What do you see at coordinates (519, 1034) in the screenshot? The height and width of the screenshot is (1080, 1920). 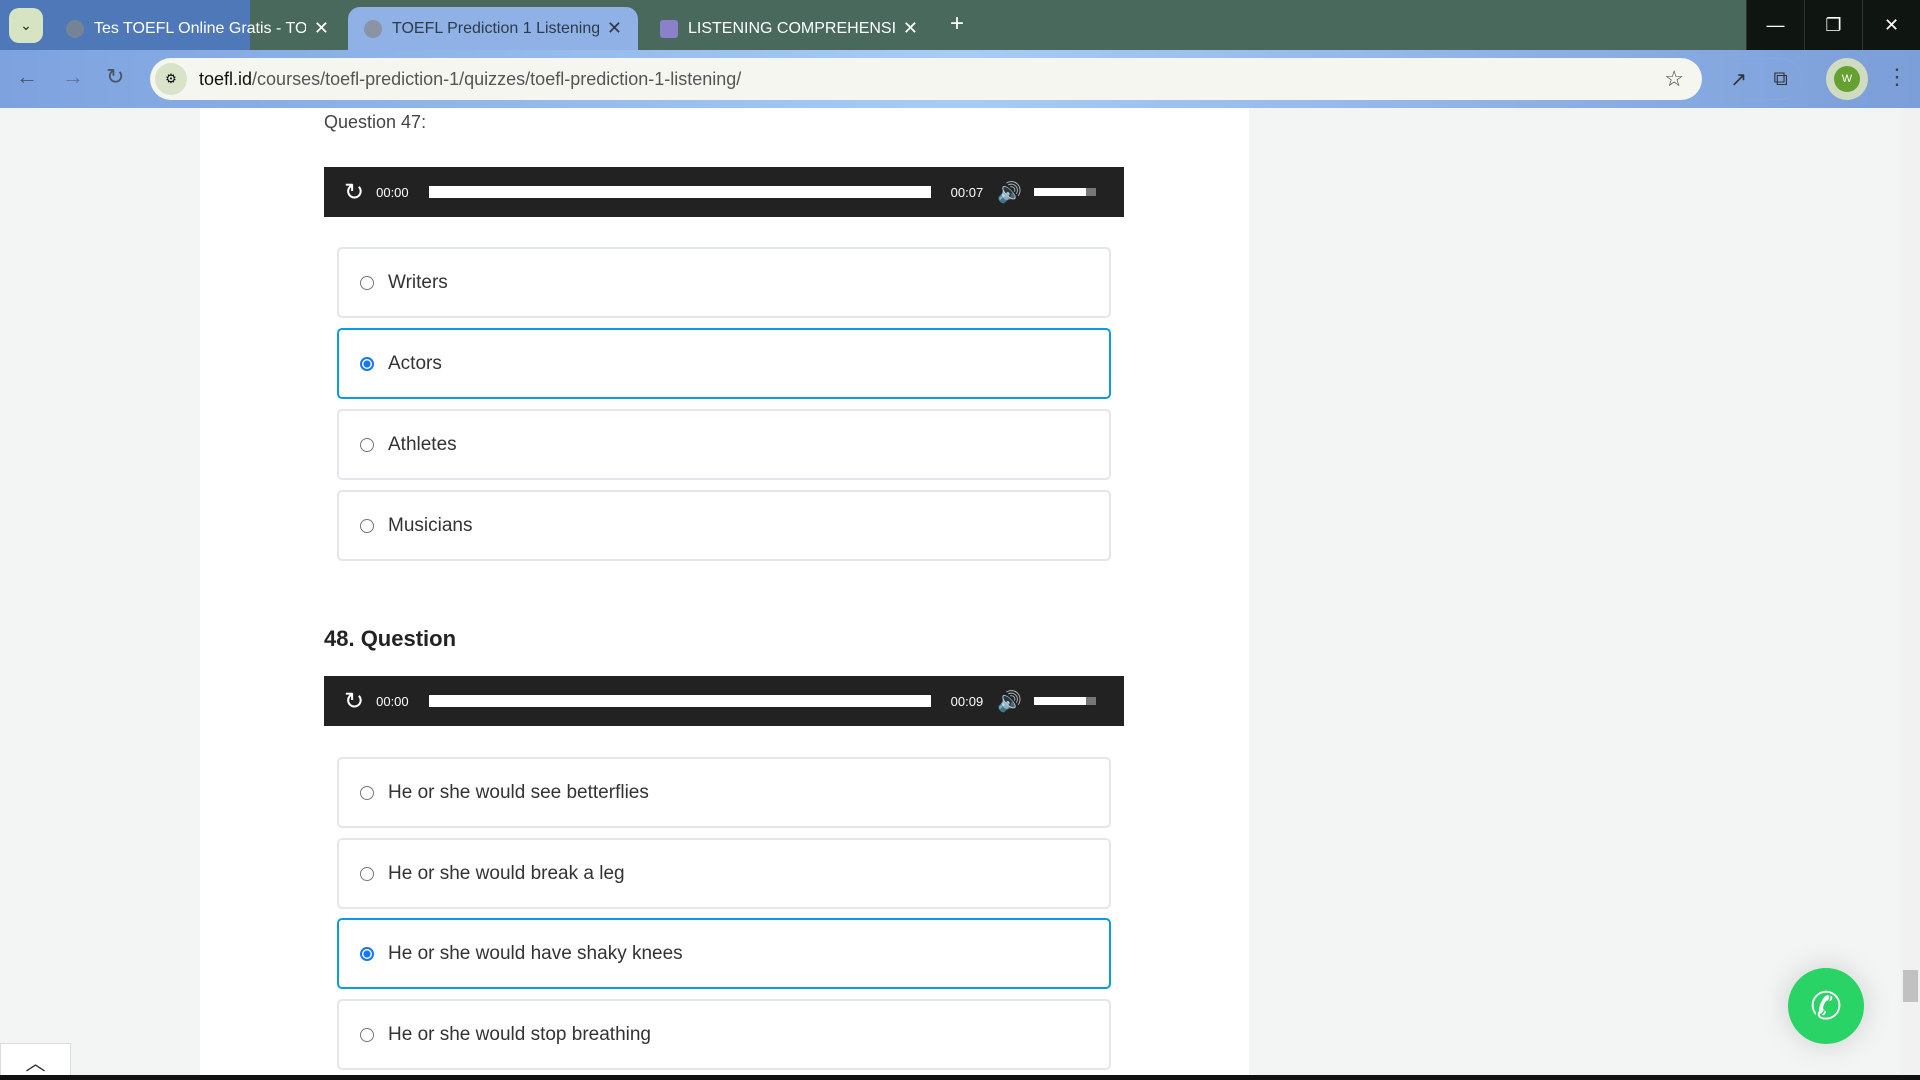 I see `answer-option-label: He or she would stop breathing` at bounding box center [519, 1034].